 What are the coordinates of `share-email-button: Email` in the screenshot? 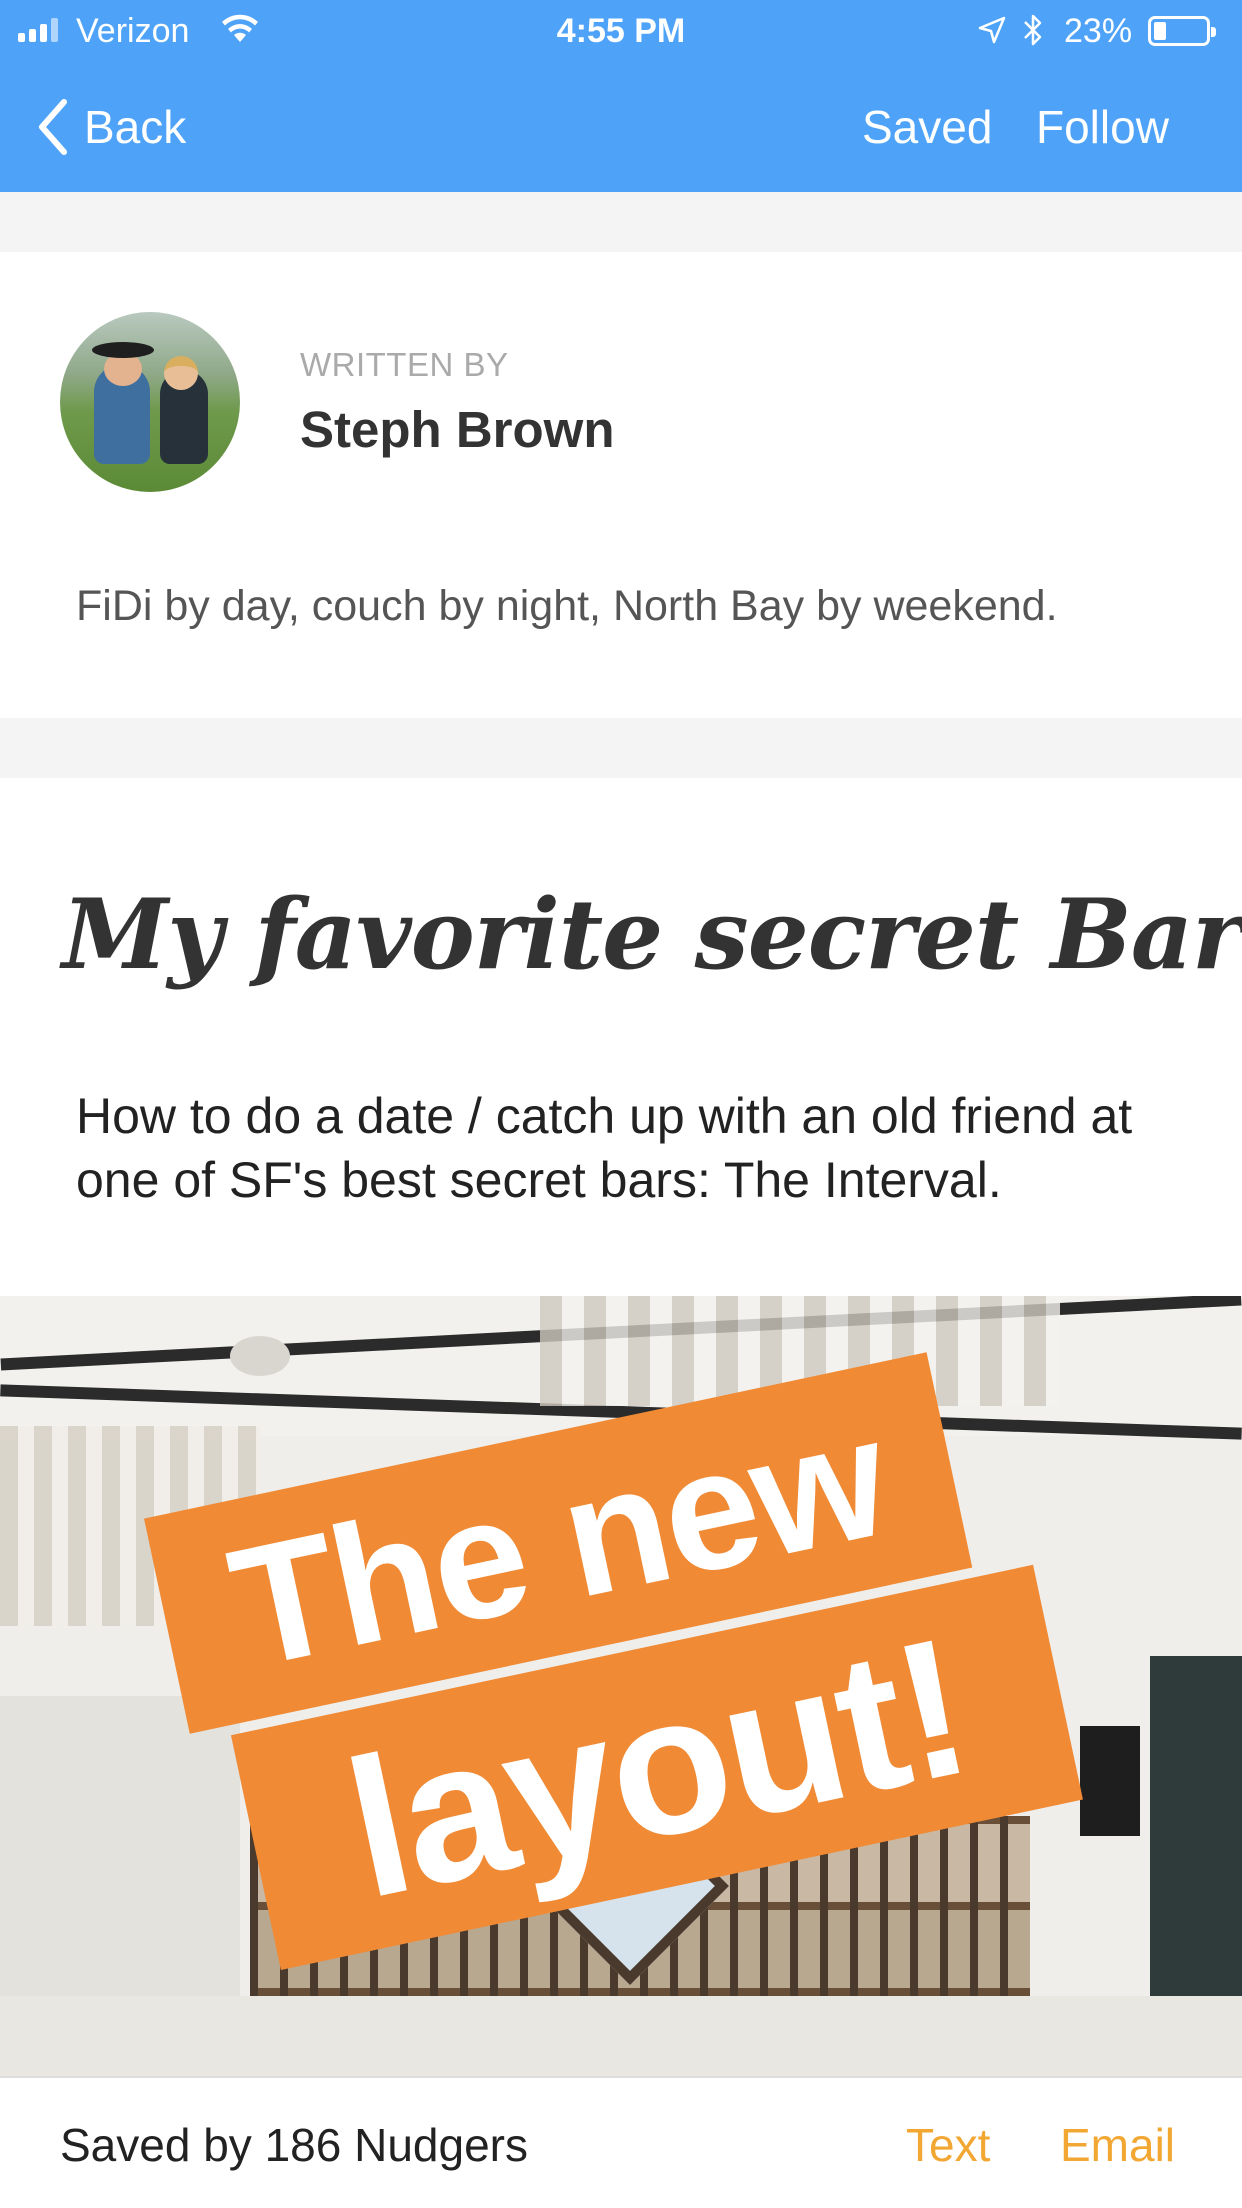 It's located at (1117, 2145).